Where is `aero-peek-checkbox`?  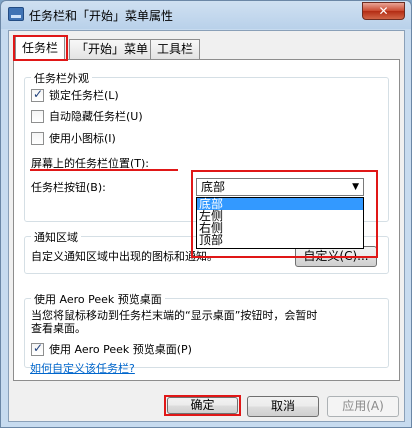
aero-peek-checkbox is located at coordinates (37, 348).